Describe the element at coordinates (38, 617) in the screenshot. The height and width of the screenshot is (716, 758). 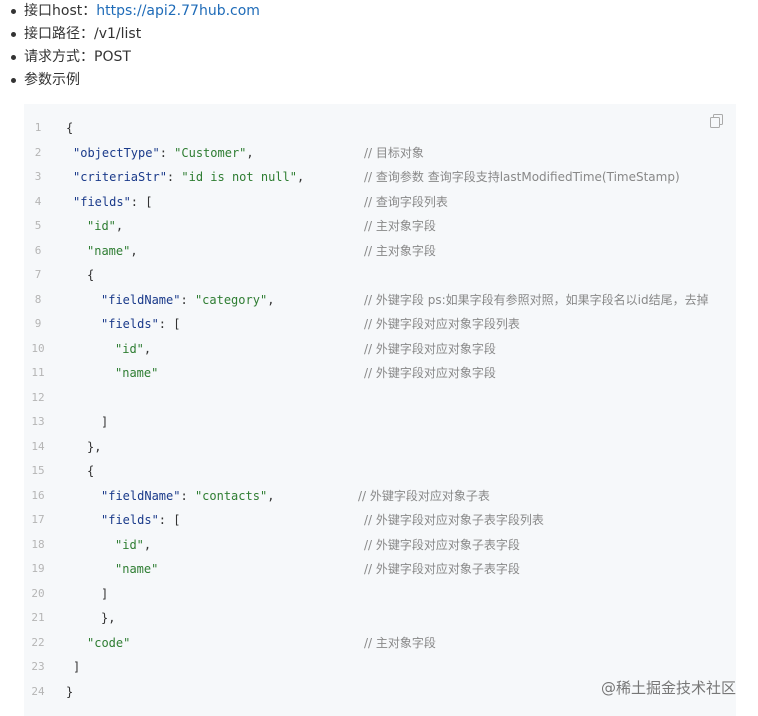
I see `line-number: 21` at that location.